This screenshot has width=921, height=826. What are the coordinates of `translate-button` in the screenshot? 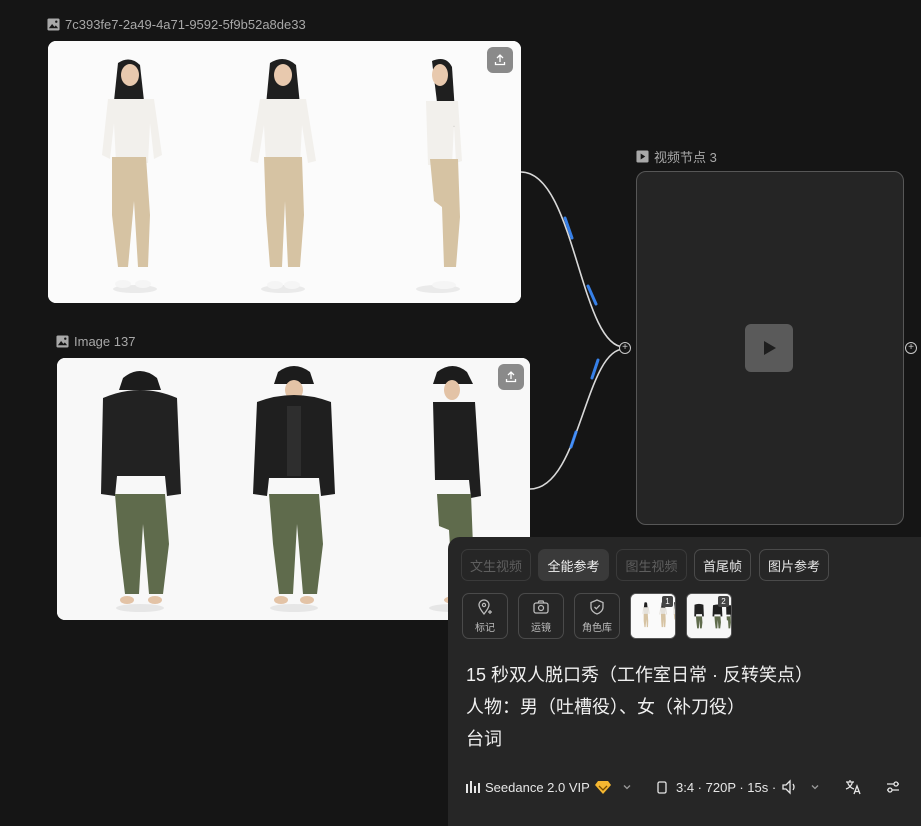 It's located at (853, 787).